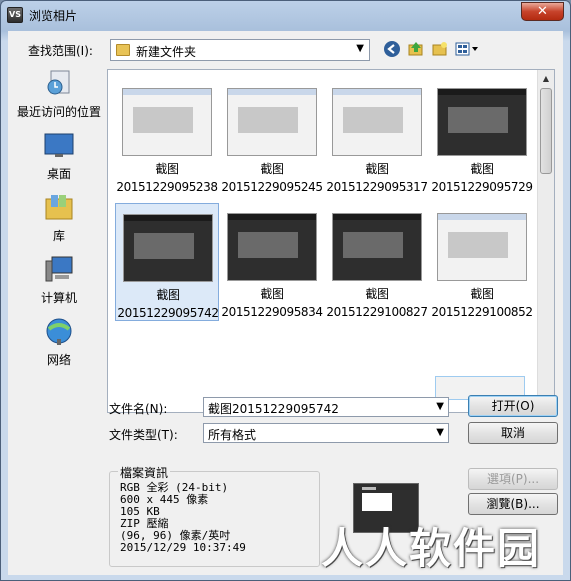 This screenshot has height=581, width=571. What do you see at coordinates (482, 178) in the screenshot?
I see `file-name-label: 截图 20151229095729` at bounding box center [482, 178].